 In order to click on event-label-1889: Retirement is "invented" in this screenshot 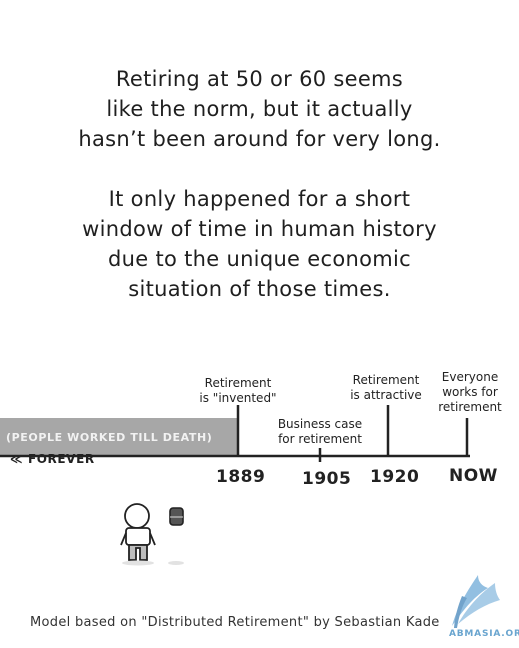, I will do `click(238, 391)`.